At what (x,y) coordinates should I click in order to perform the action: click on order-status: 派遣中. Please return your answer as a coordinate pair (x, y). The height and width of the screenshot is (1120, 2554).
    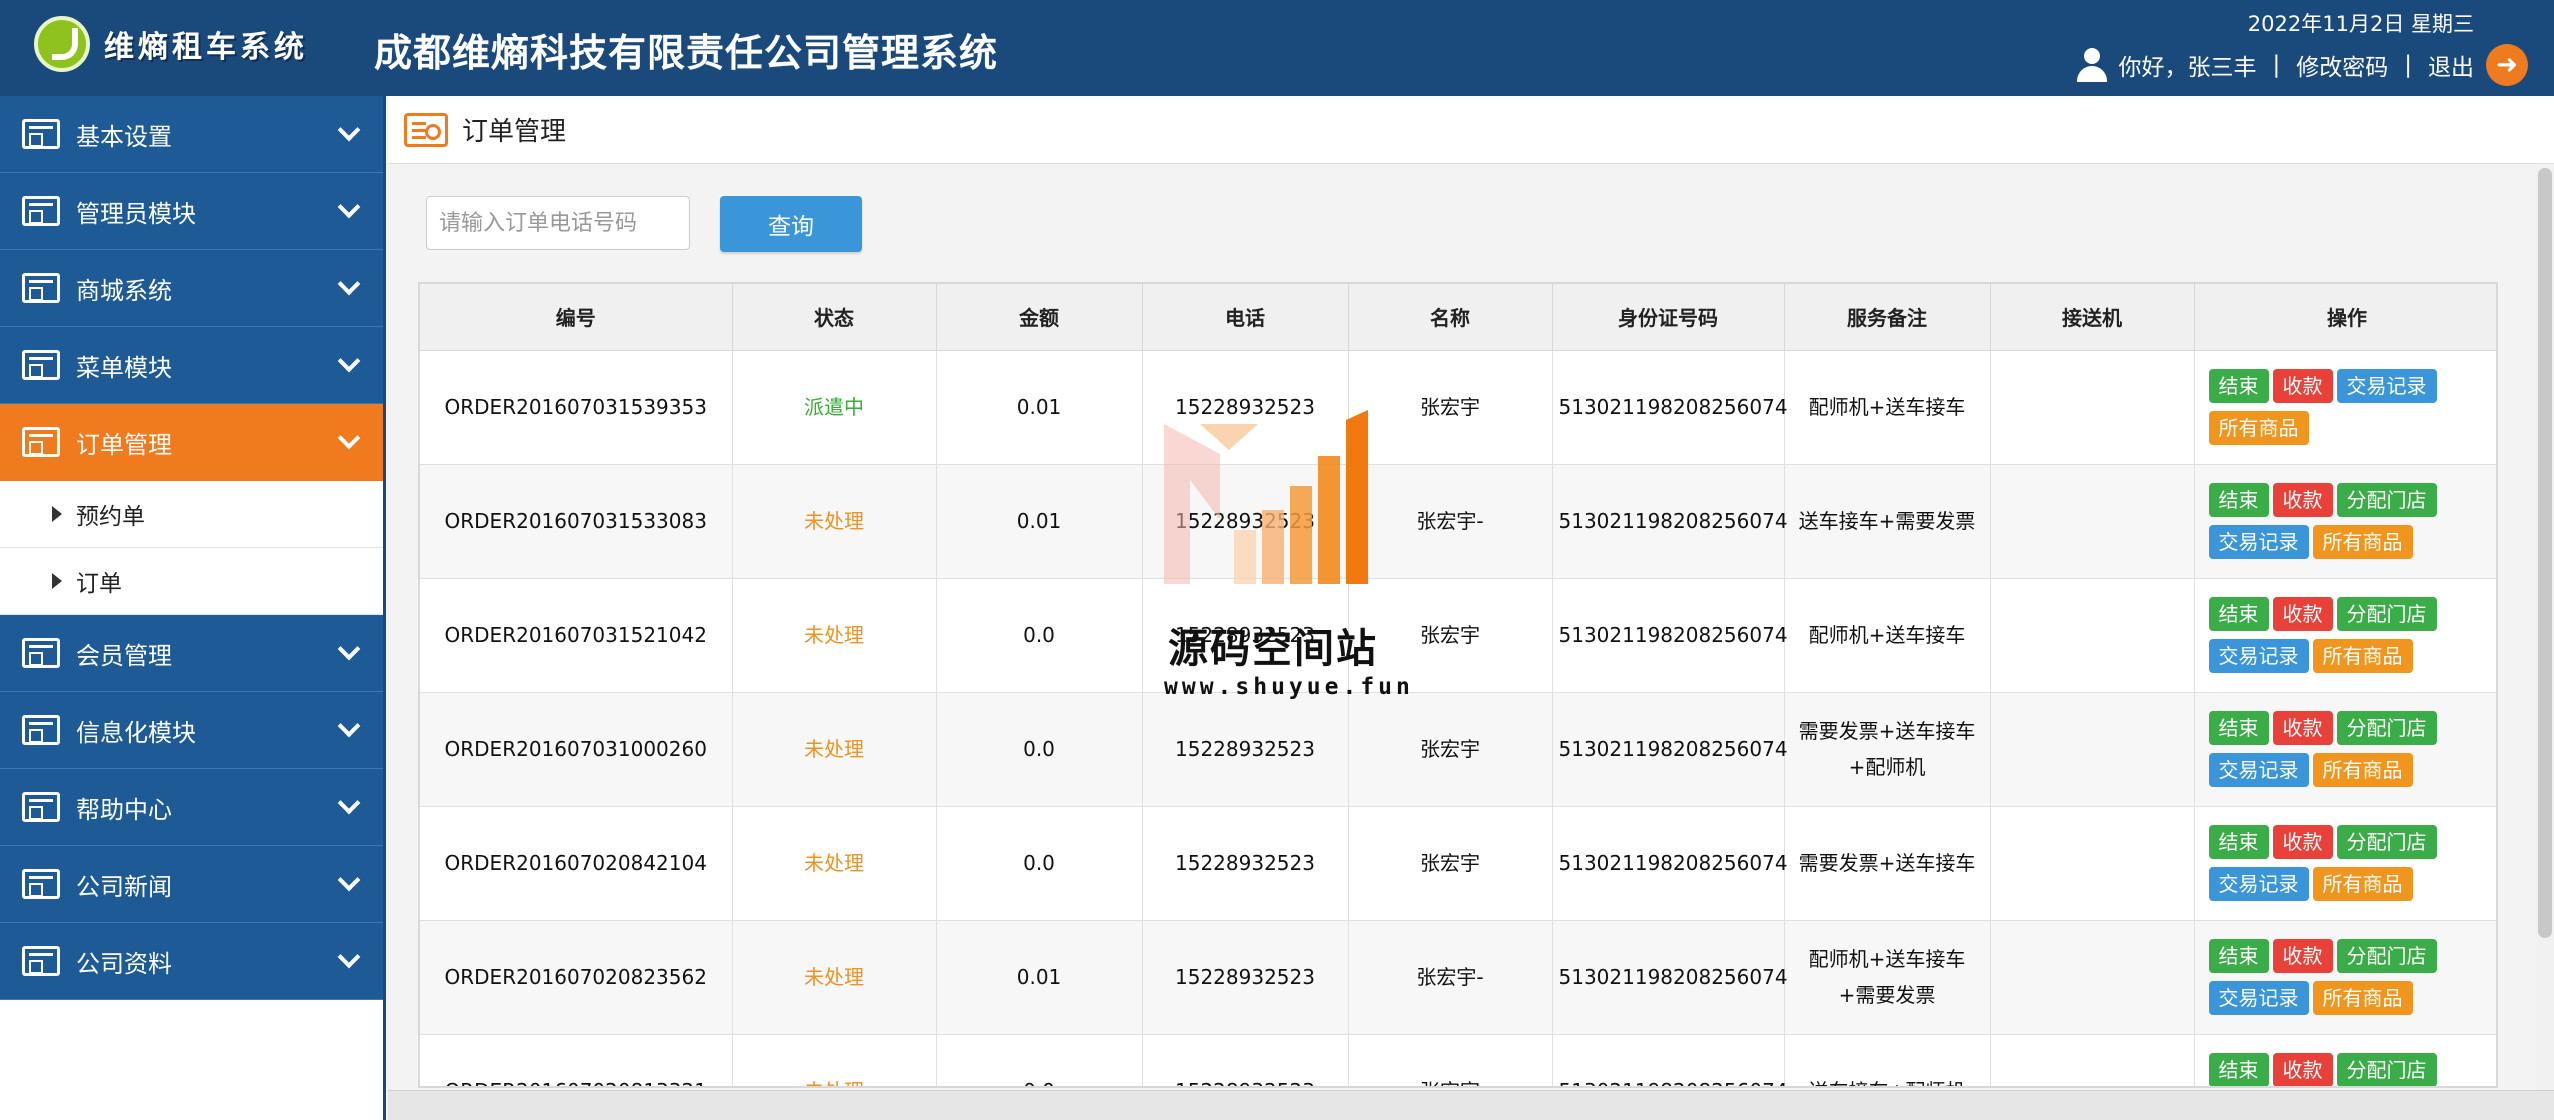
    Looking at the image, I should click on (834, 407).